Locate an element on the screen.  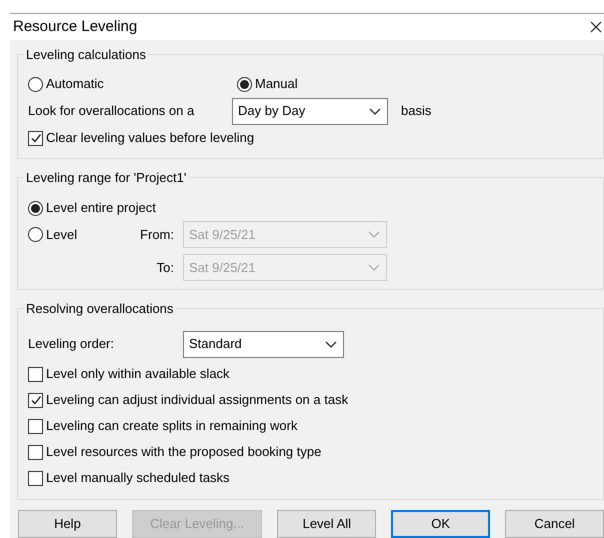
dialog-button: Cancel is located at coordinates (554, 524).